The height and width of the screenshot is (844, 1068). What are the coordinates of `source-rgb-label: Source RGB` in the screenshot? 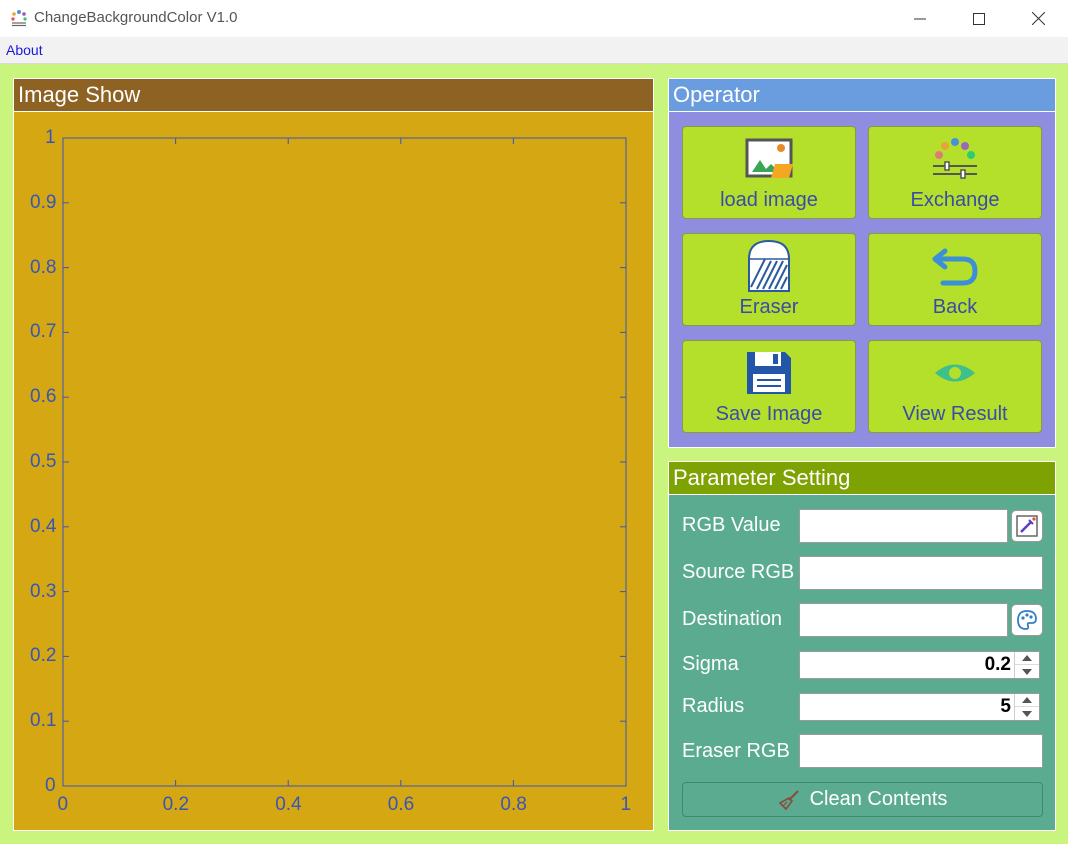 It's located at (738, 572).